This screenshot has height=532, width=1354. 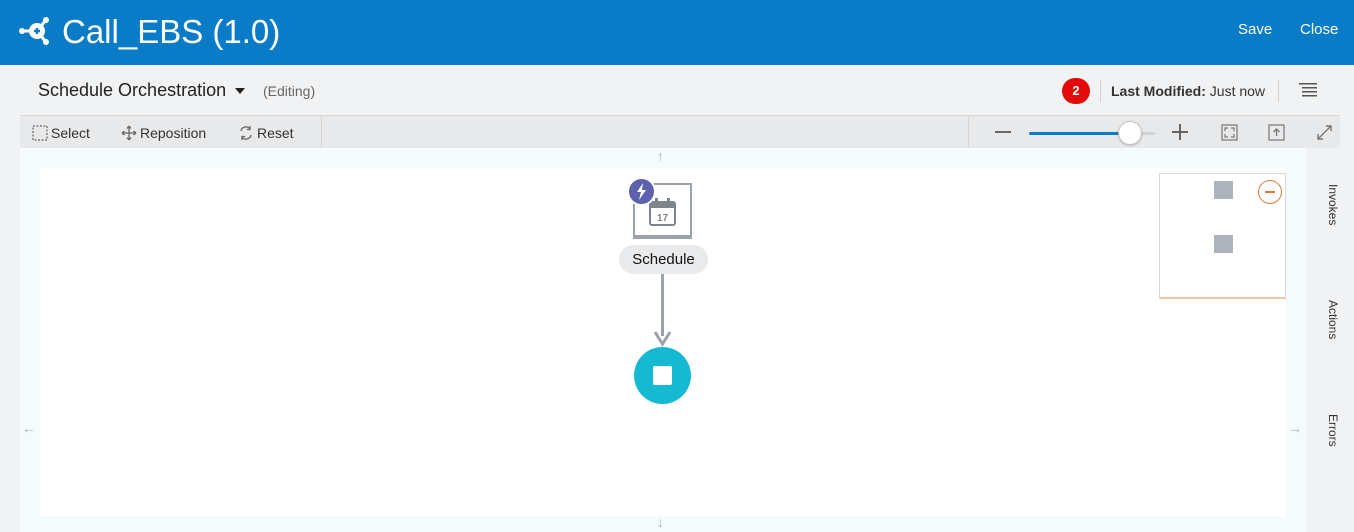 I want to click on pan-right-icon: →, so click(x=1295, y=428).